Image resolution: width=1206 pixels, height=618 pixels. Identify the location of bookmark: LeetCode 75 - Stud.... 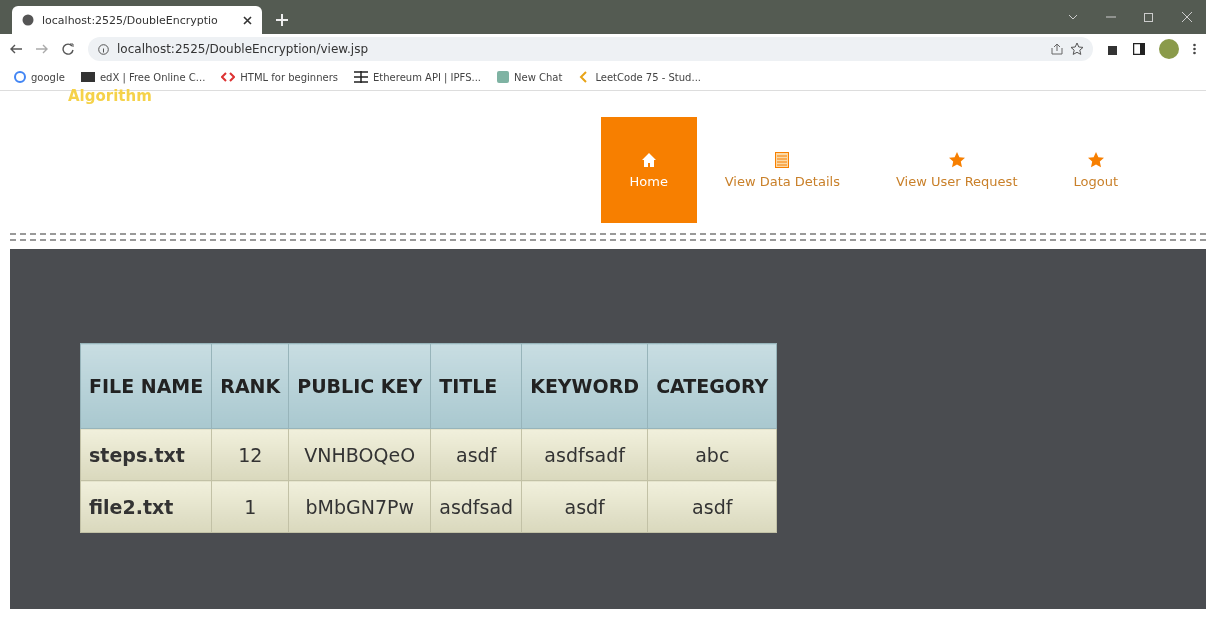
(639, 77).